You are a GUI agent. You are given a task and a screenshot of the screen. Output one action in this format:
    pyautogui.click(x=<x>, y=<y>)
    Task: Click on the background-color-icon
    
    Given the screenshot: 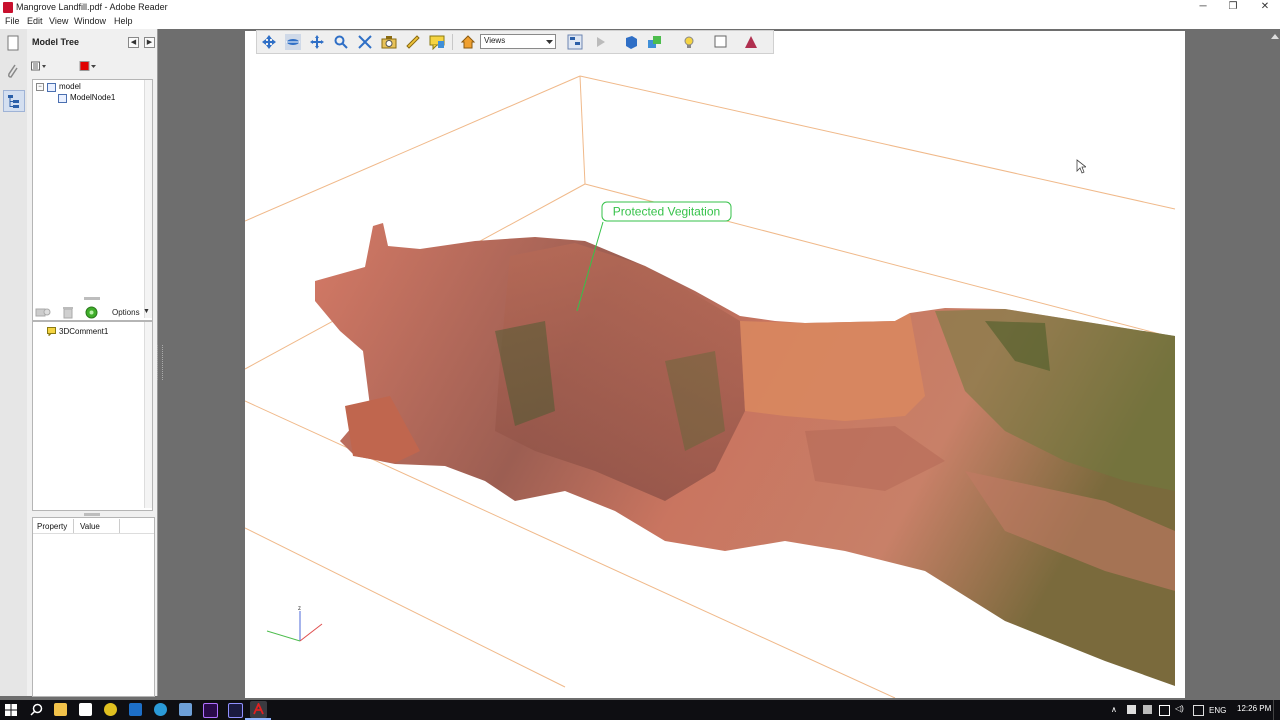 What is the action you would take?
    pyautogui.click(x=721, y=42)
    